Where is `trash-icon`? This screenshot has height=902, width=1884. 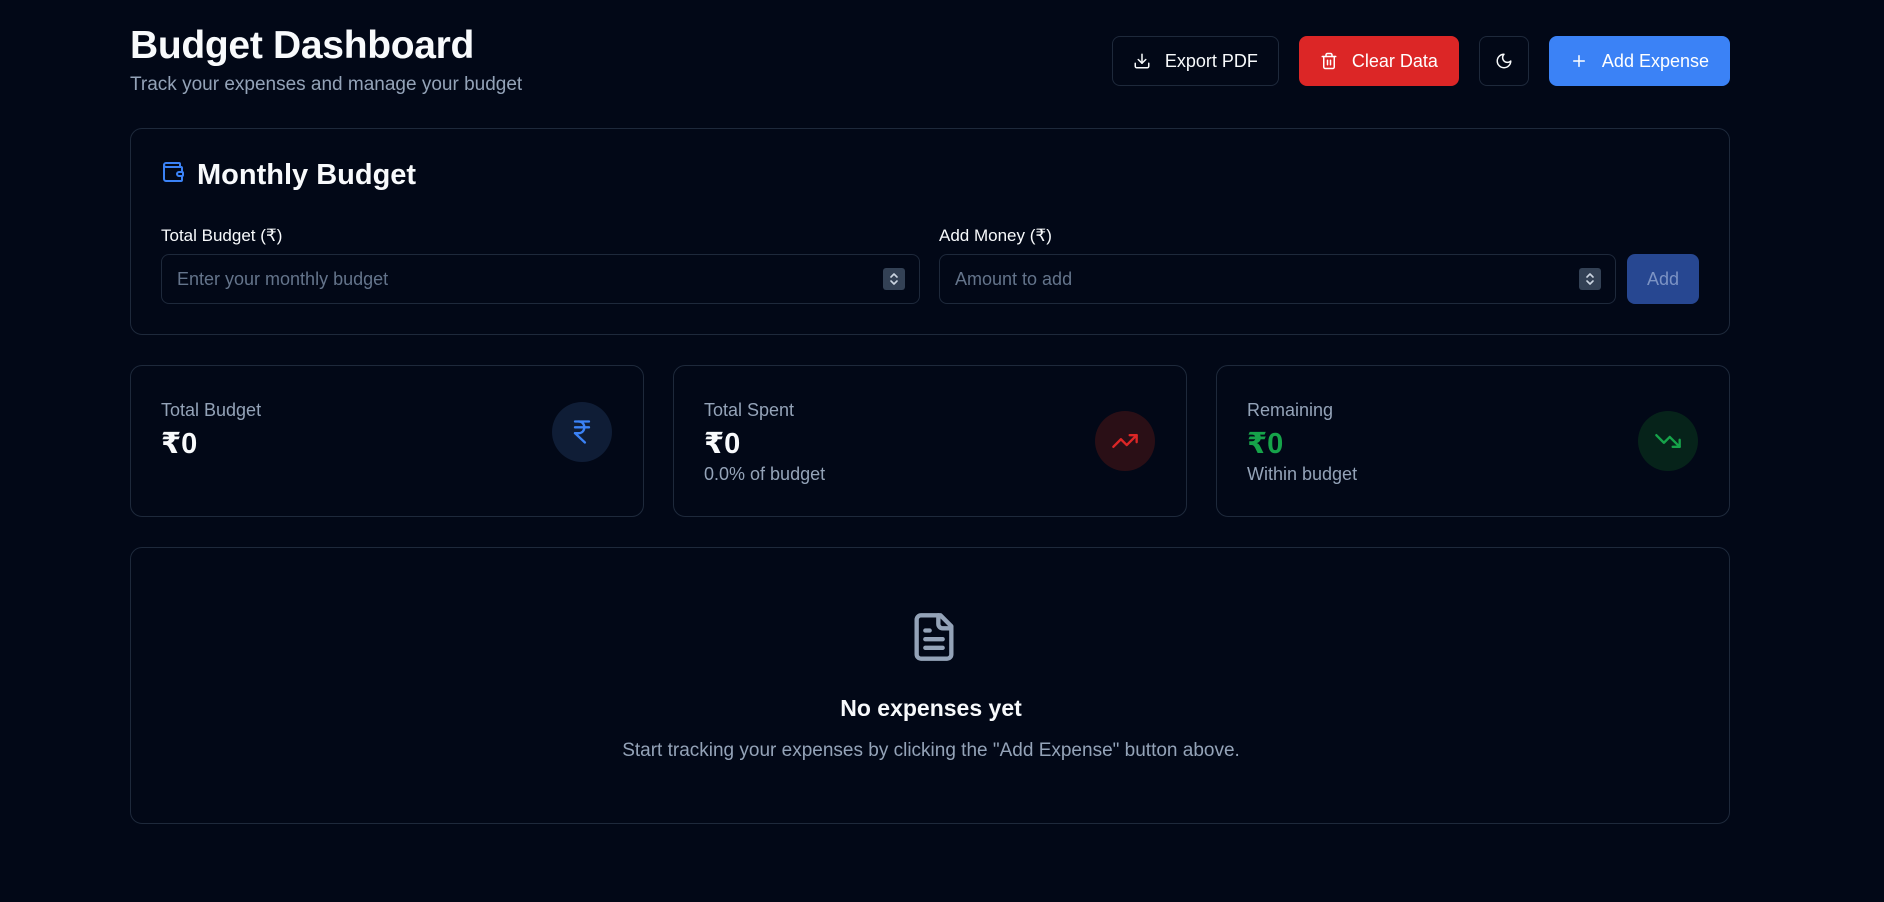 trash-icon is located at coordinates (1329, 61).